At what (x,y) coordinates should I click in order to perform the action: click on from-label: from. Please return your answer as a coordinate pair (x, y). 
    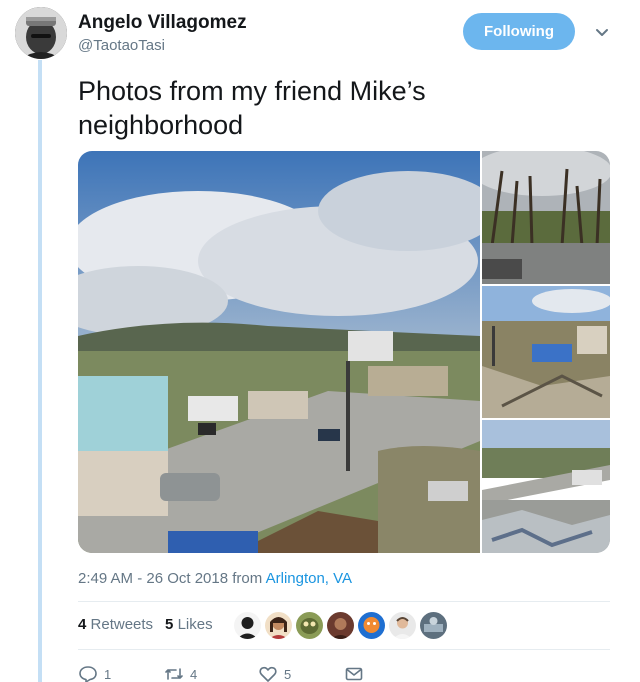
    Looking at the image, I should click on (247, 578).